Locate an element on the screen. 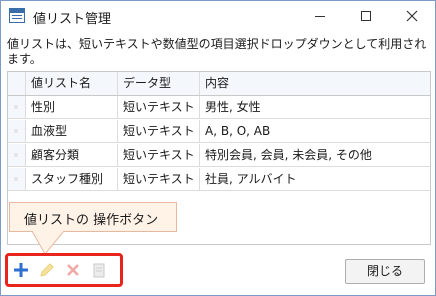 This screenshot has width=436, height=296. table-row: 顧客分類 短いテキスト 特別会員, 会員, 未会員, その他 is located at coordinates (219, 155).